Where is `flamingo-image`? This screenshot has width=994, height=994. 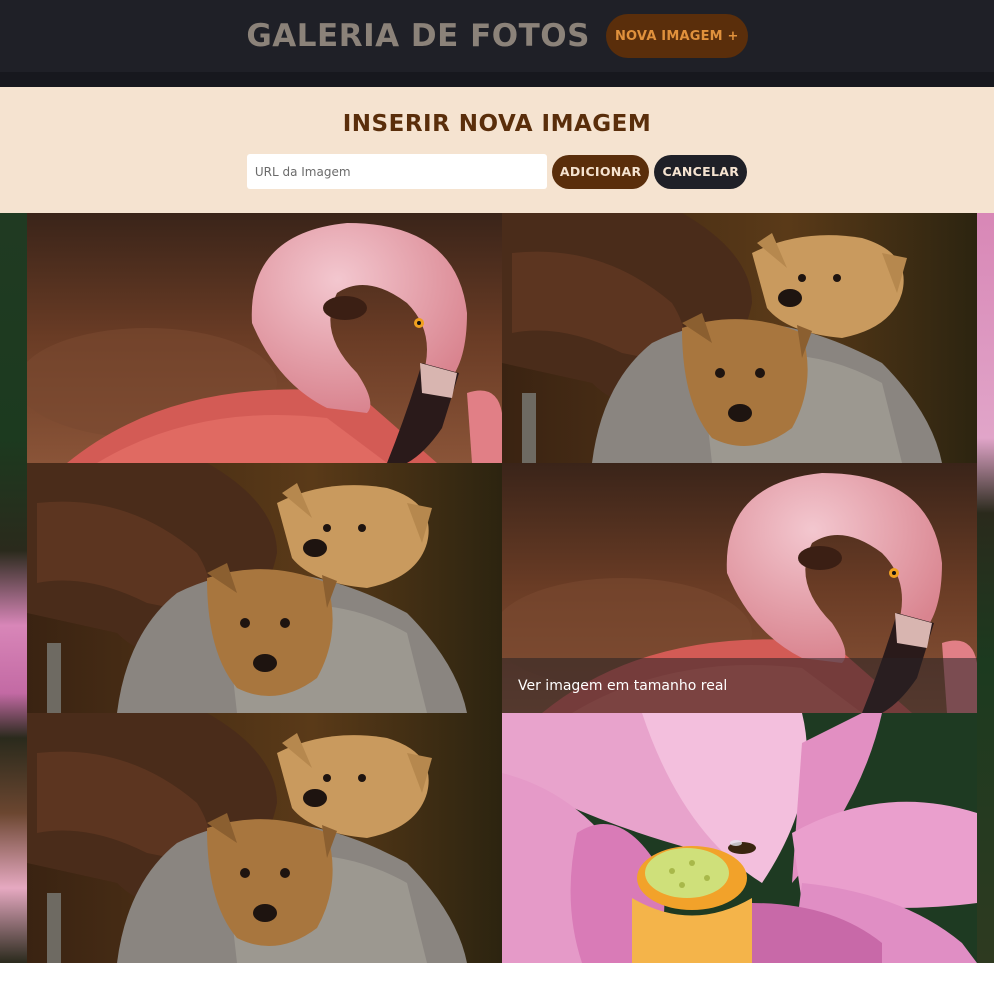
flamingo-image is located at coordinates (264, 338).